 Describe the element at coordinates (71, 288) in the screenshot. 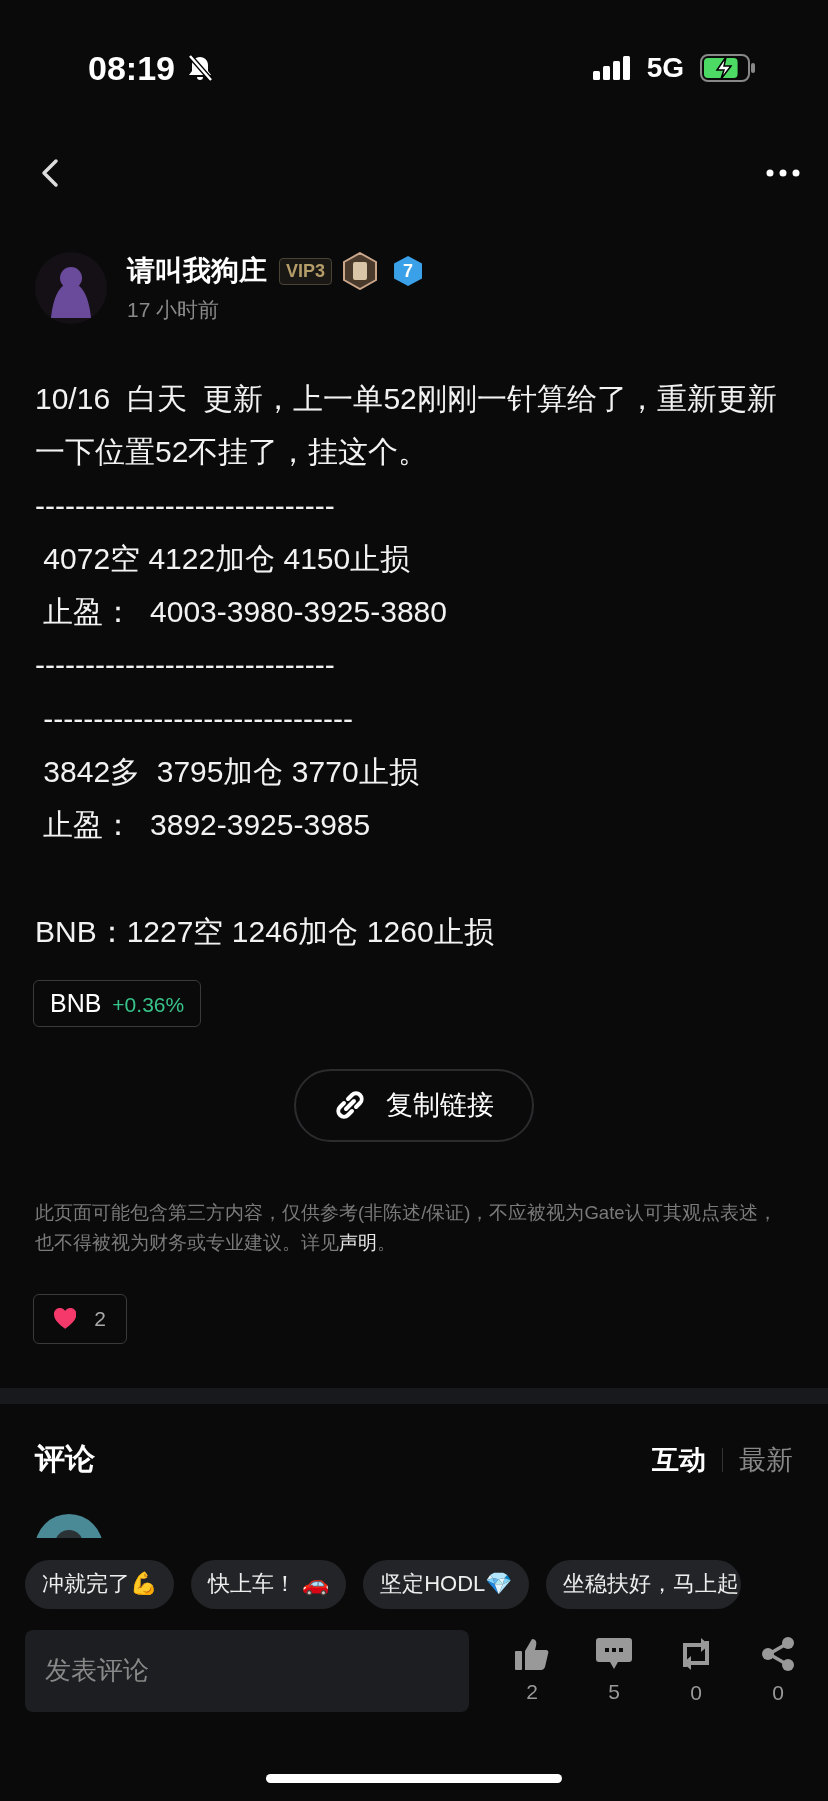

I see `avatar-icon` at that location.